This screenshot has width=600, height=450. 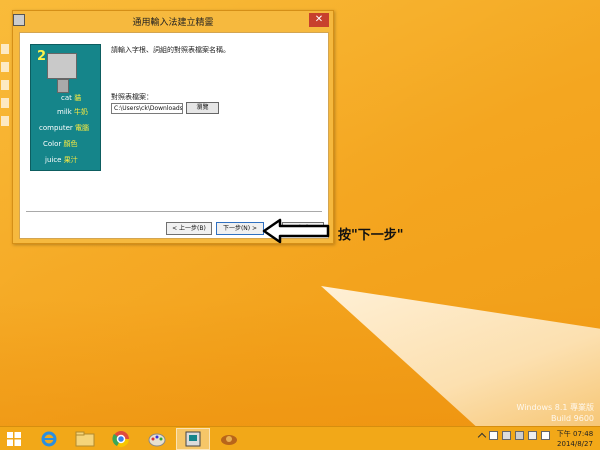 I want to click on file-label: 對照表檔案：, so click(x=132, y=97).